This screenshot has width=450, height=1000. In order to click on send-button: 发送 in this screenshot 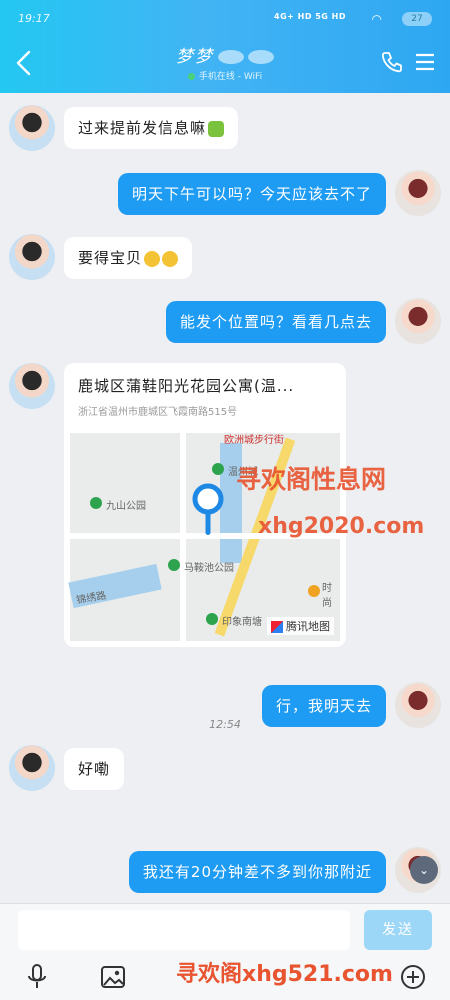, I will do `click(398, 930)`.